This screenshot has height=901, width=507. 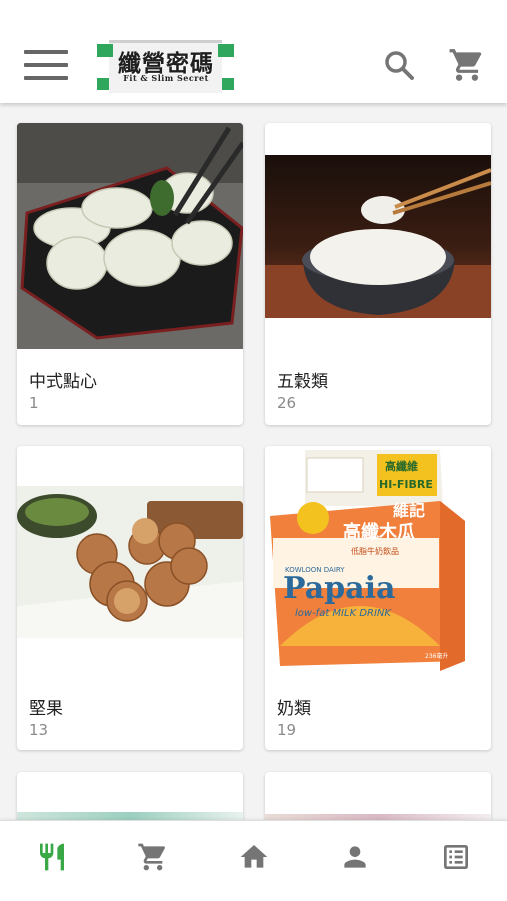 What do you see at coordinates (436, 656) in the screenshot?
I see `carton-volume: 236毫升` at bounding box center [436, 656].